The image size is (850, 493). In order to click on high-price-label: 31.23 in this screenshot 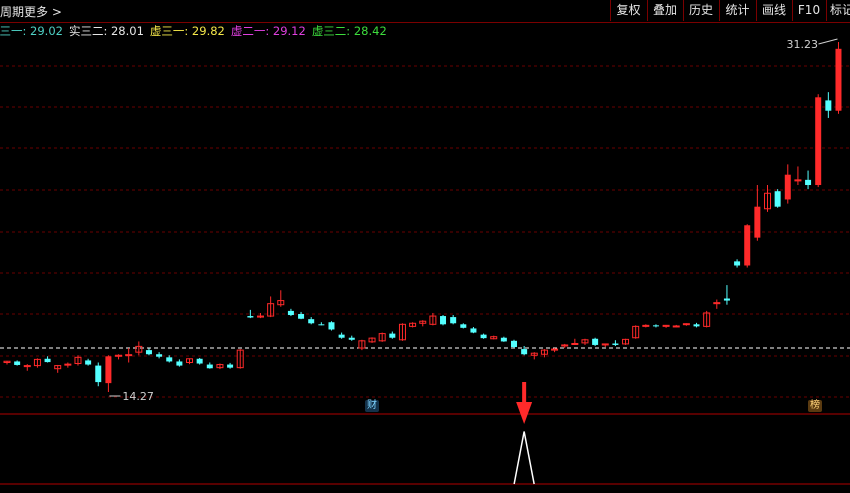, I will do `click(802, 44)`.